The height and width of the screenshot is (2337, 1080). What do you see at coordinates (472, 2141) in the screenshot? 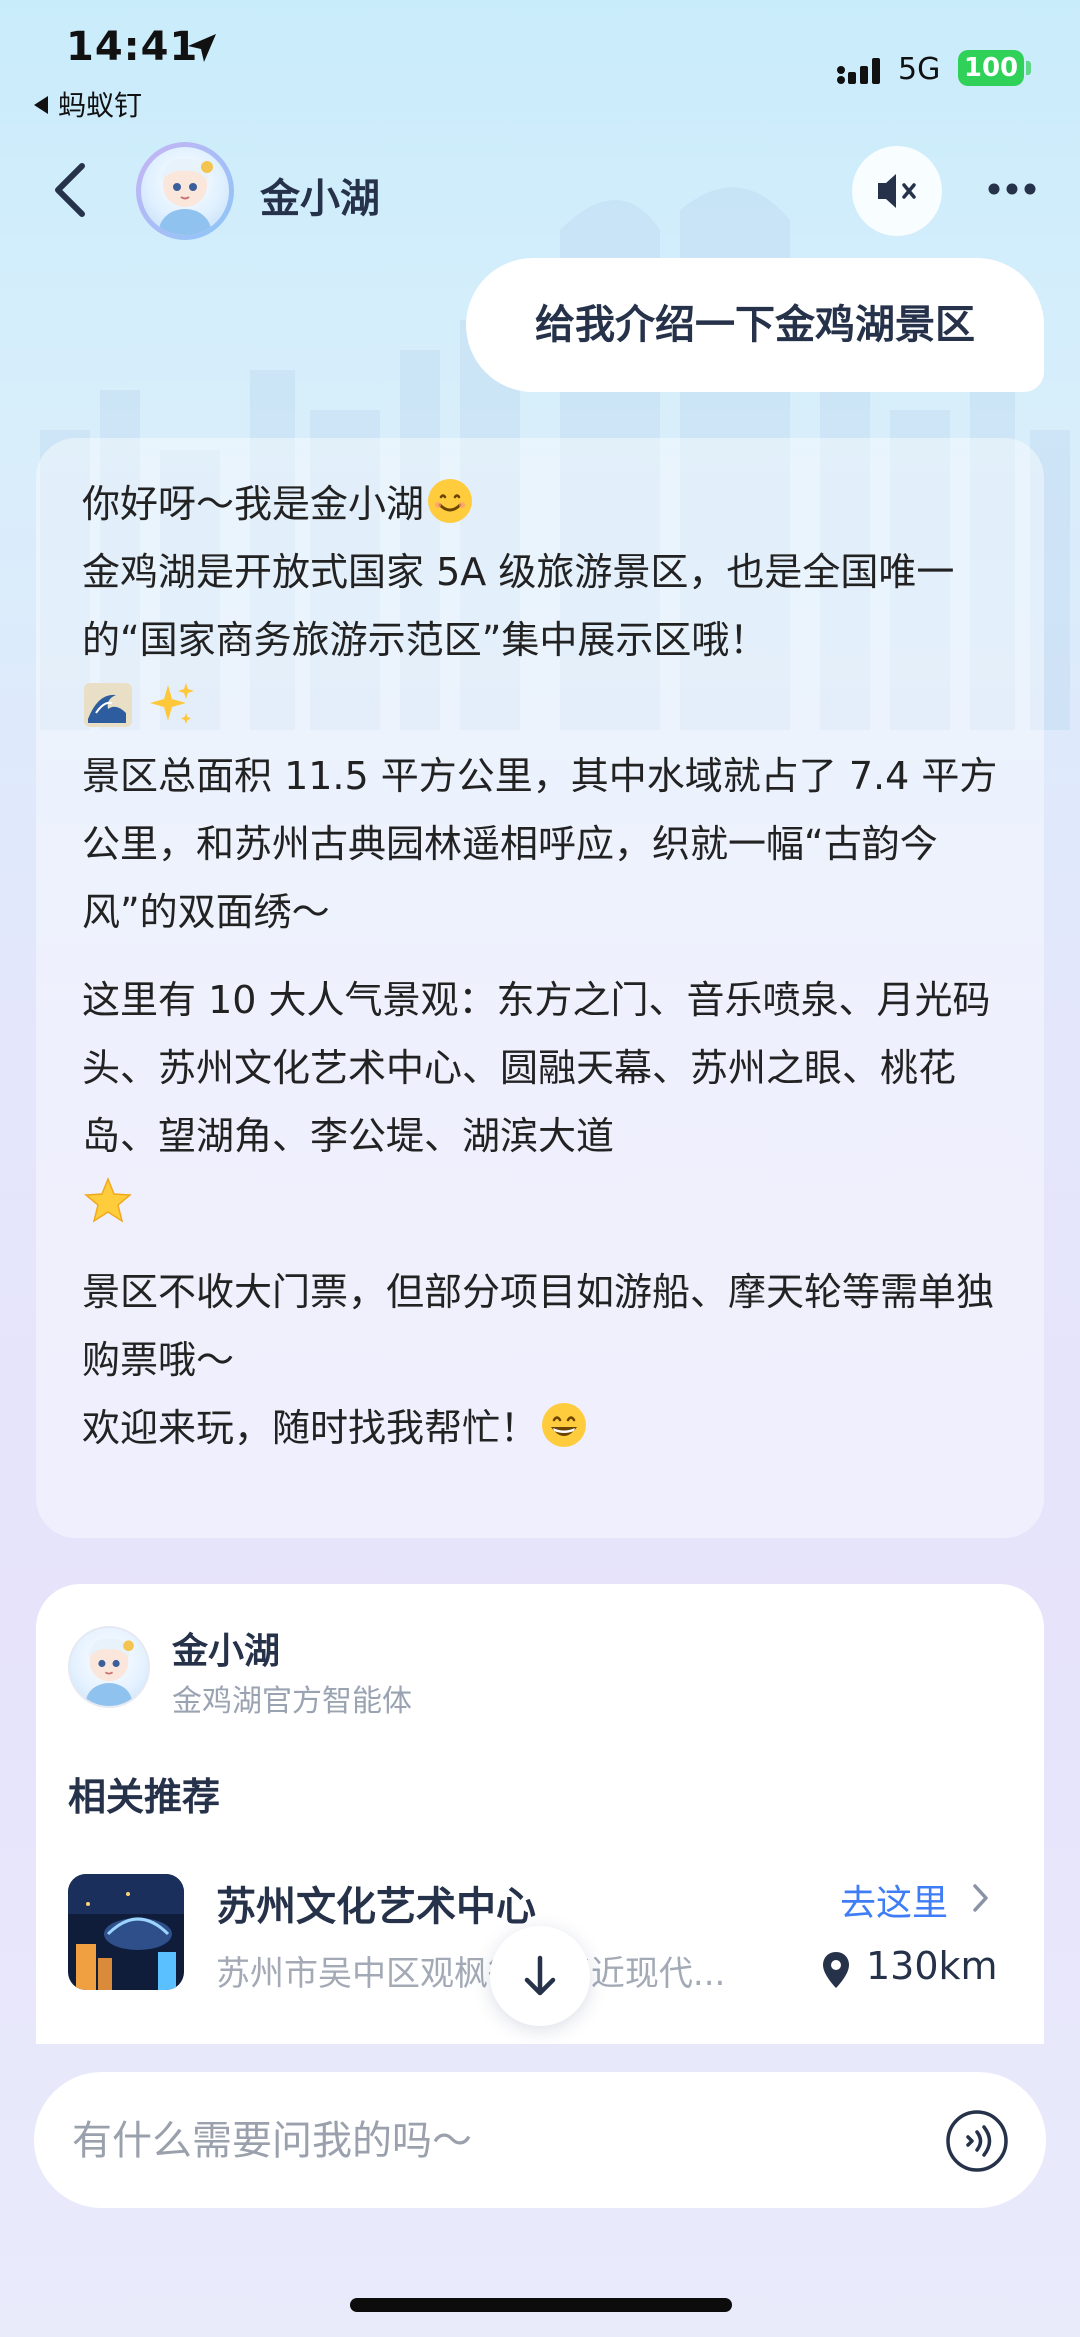
I see `chat-input` at bounding box center [472, 2141].